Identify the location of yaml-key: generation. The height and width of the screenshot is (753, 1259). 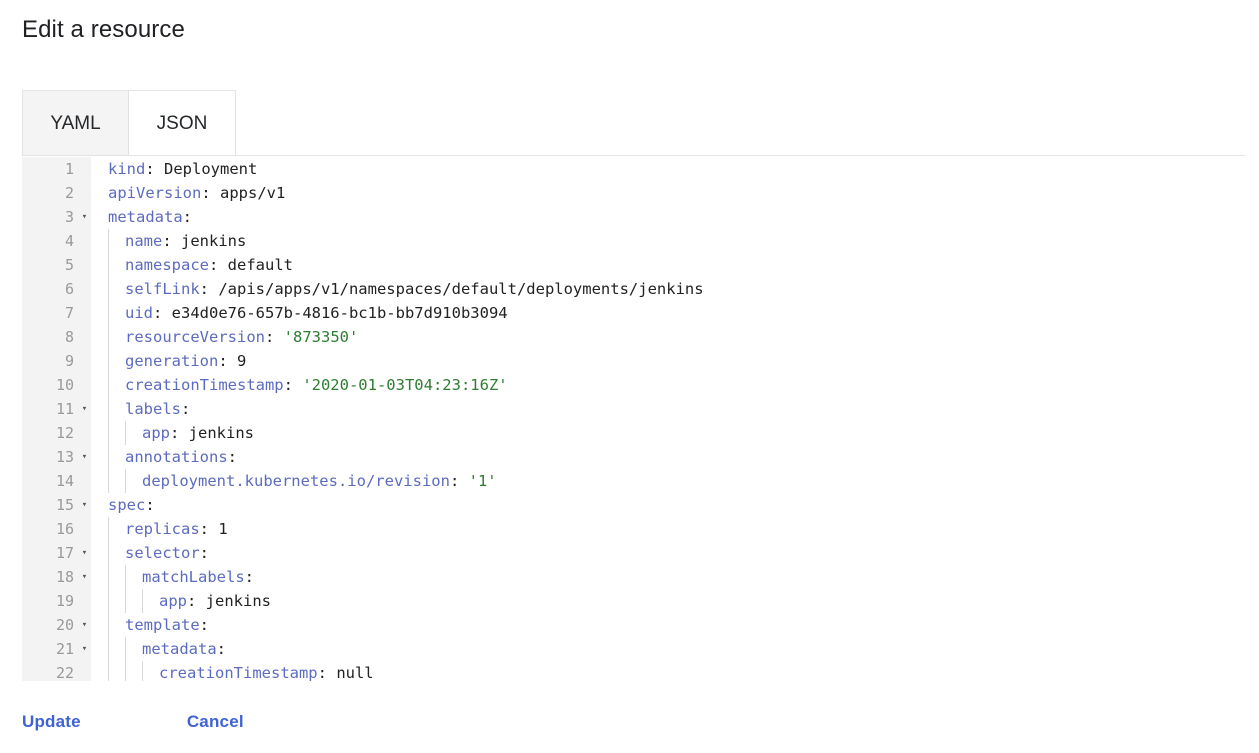
(172, 361).